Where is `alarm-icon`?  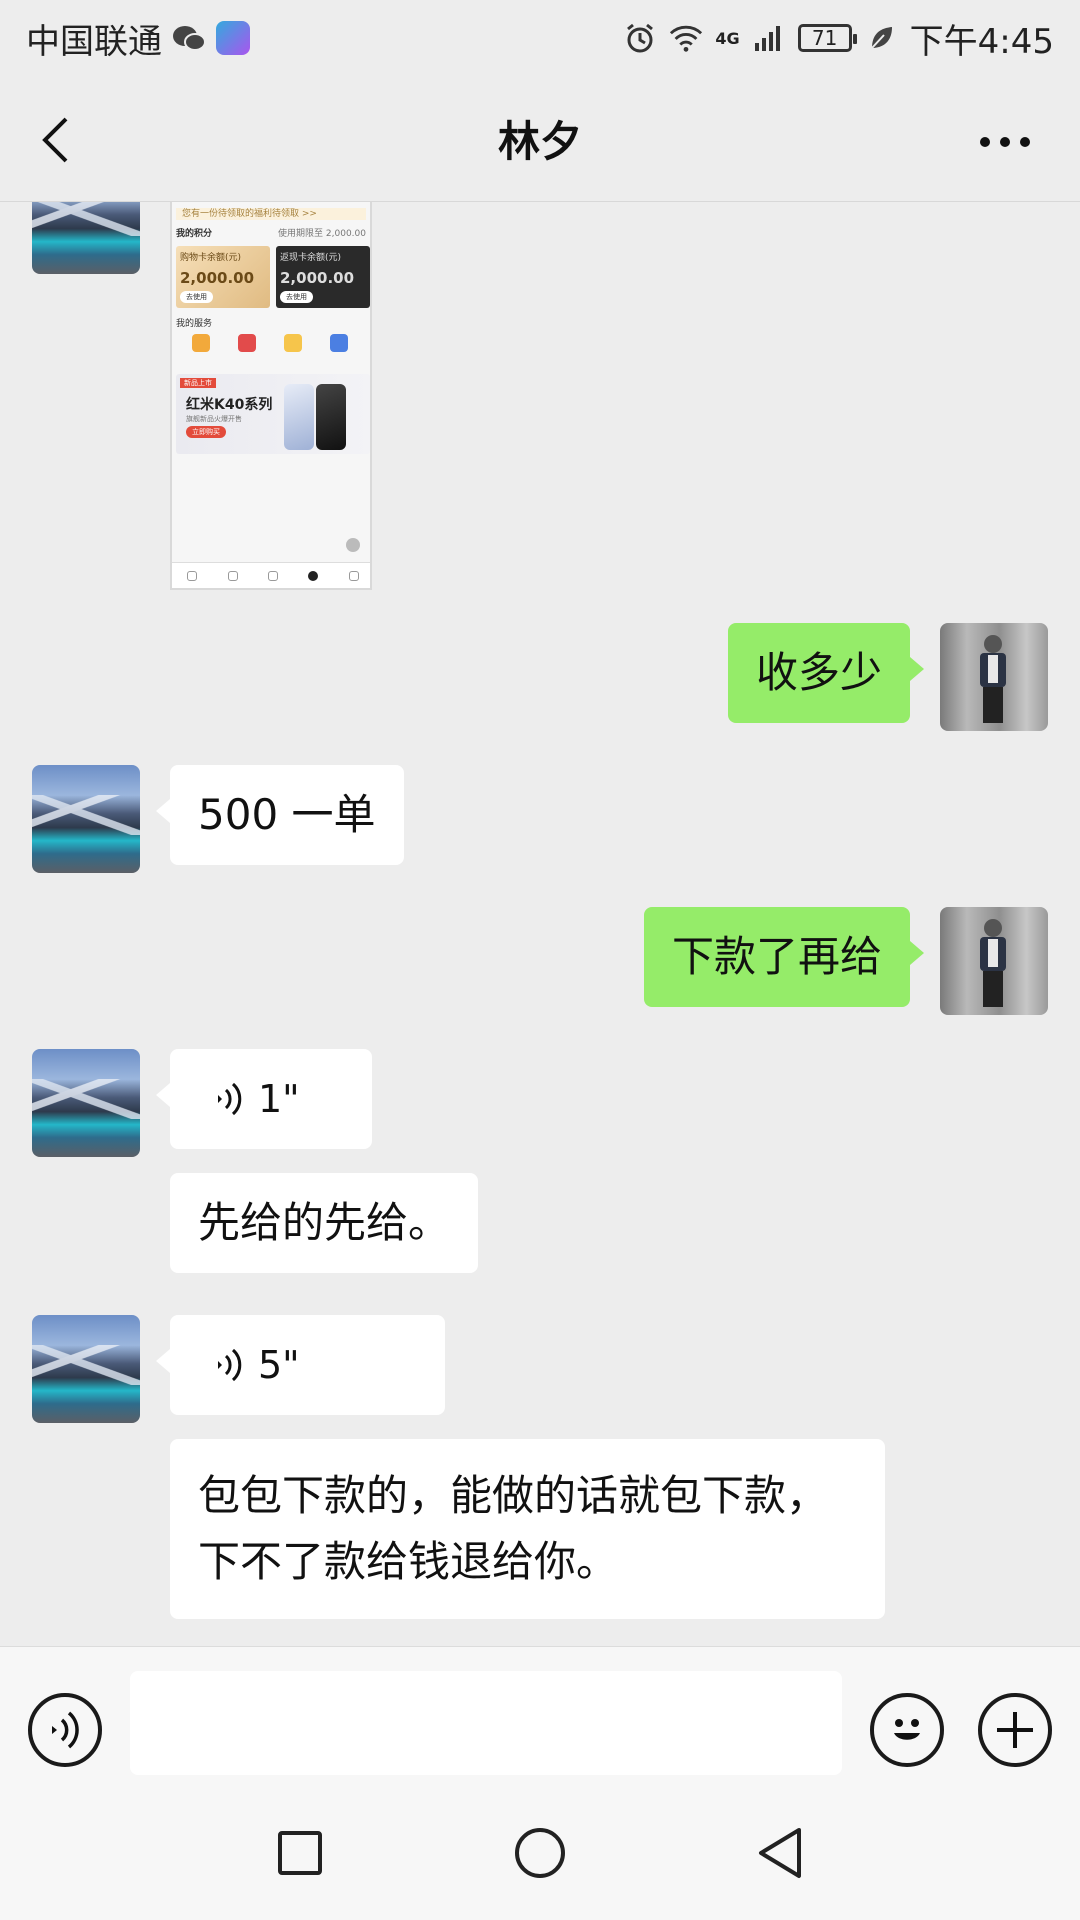
alarm-icon is located at coordinates (640, 38).